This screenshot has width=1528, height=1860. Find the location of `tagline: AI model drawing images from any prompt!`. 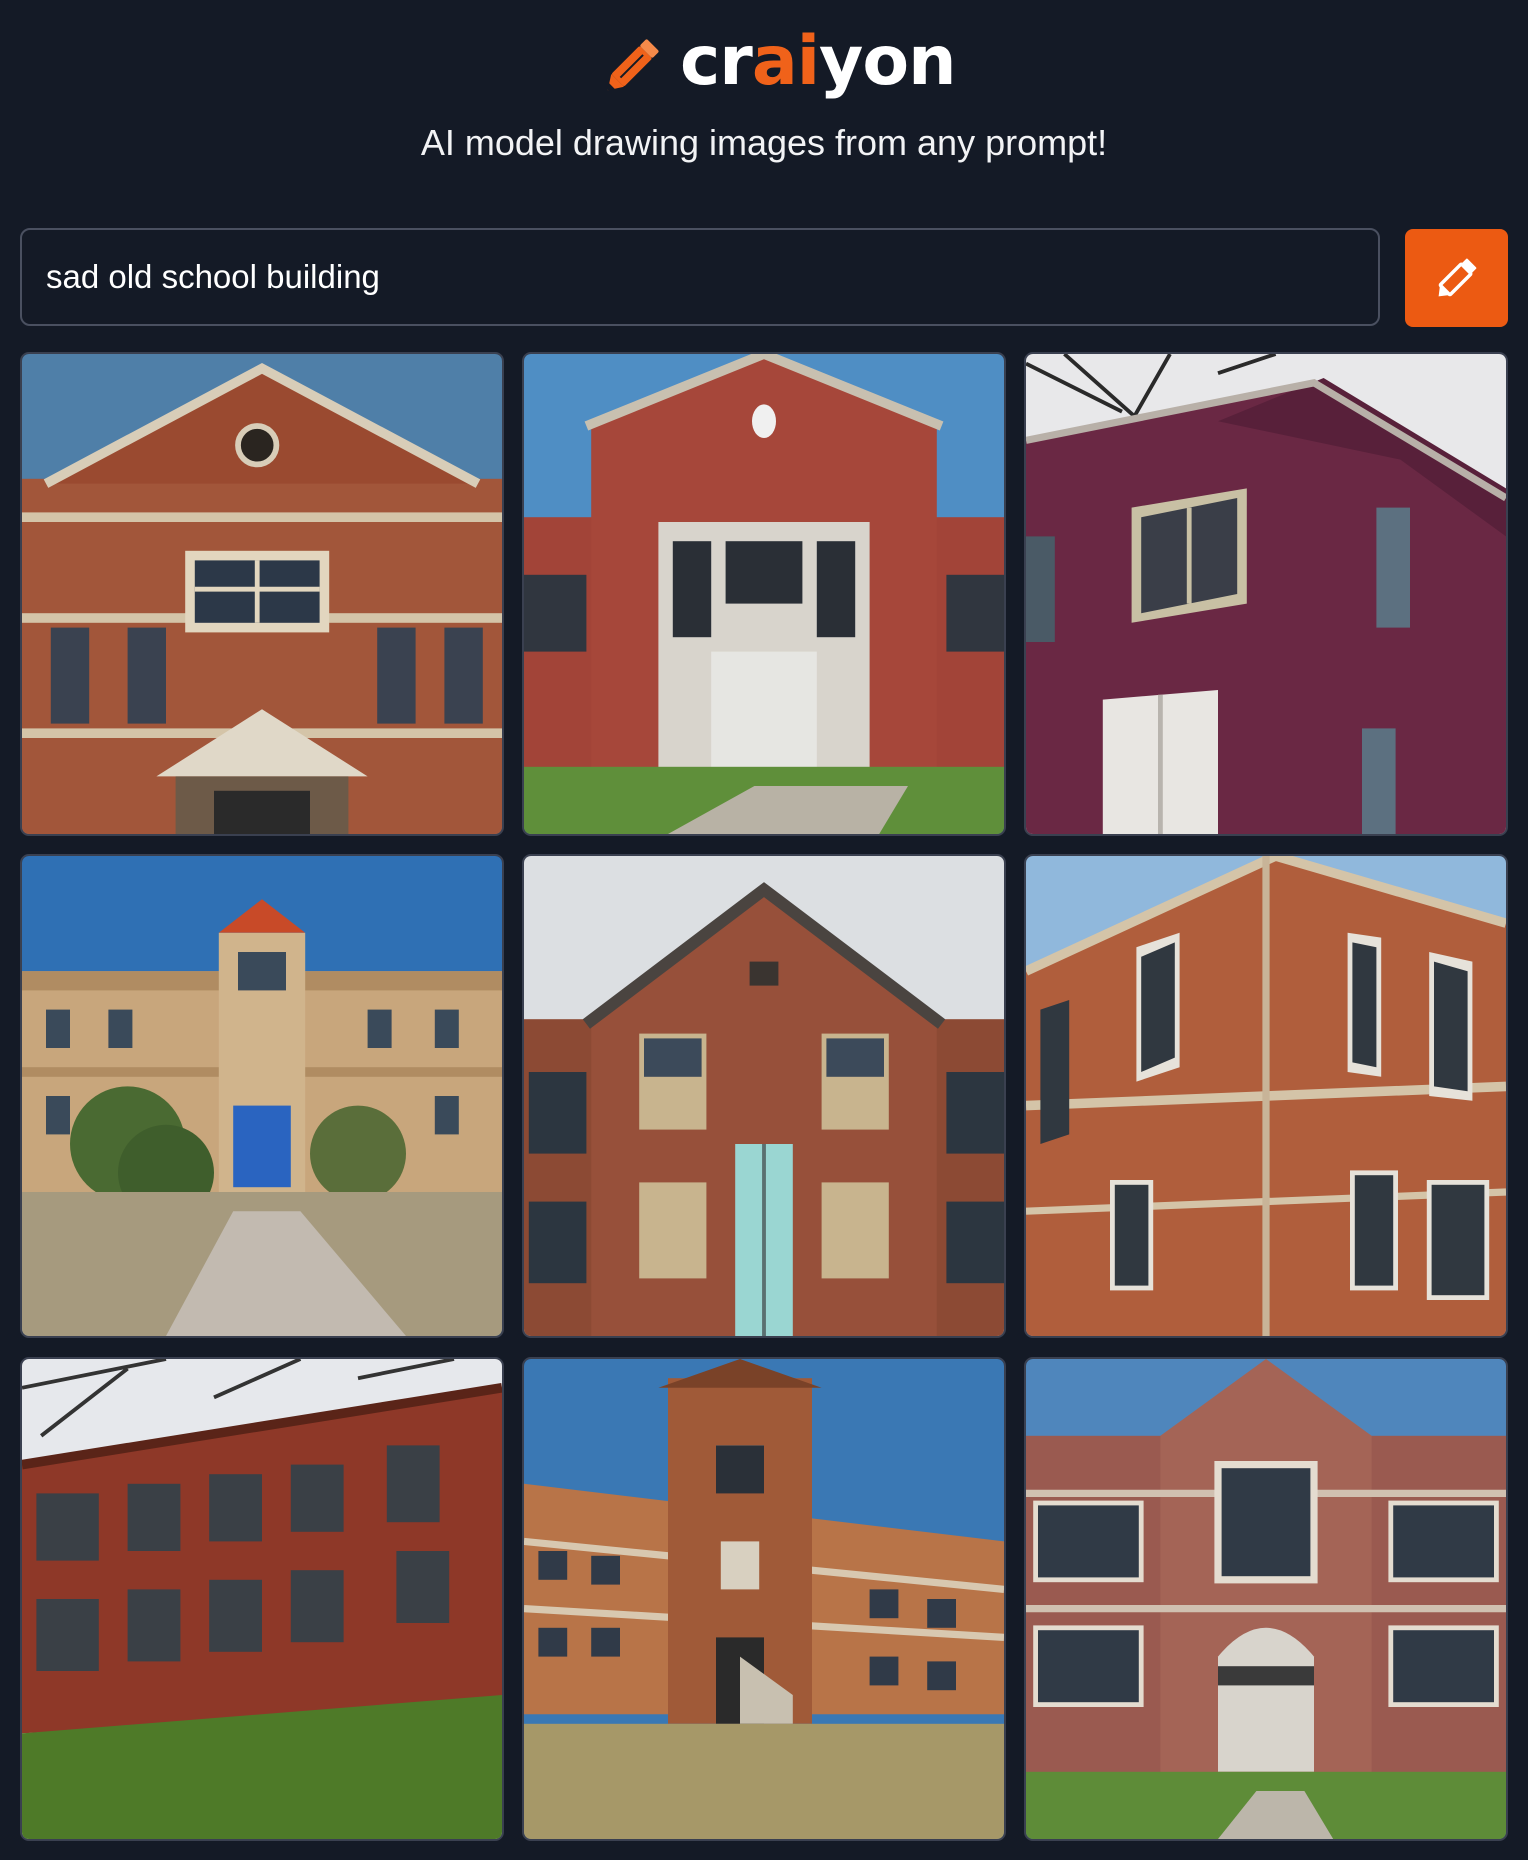

tagline: AI model drawing images from any prompt! is located at coordinates (764, 142).